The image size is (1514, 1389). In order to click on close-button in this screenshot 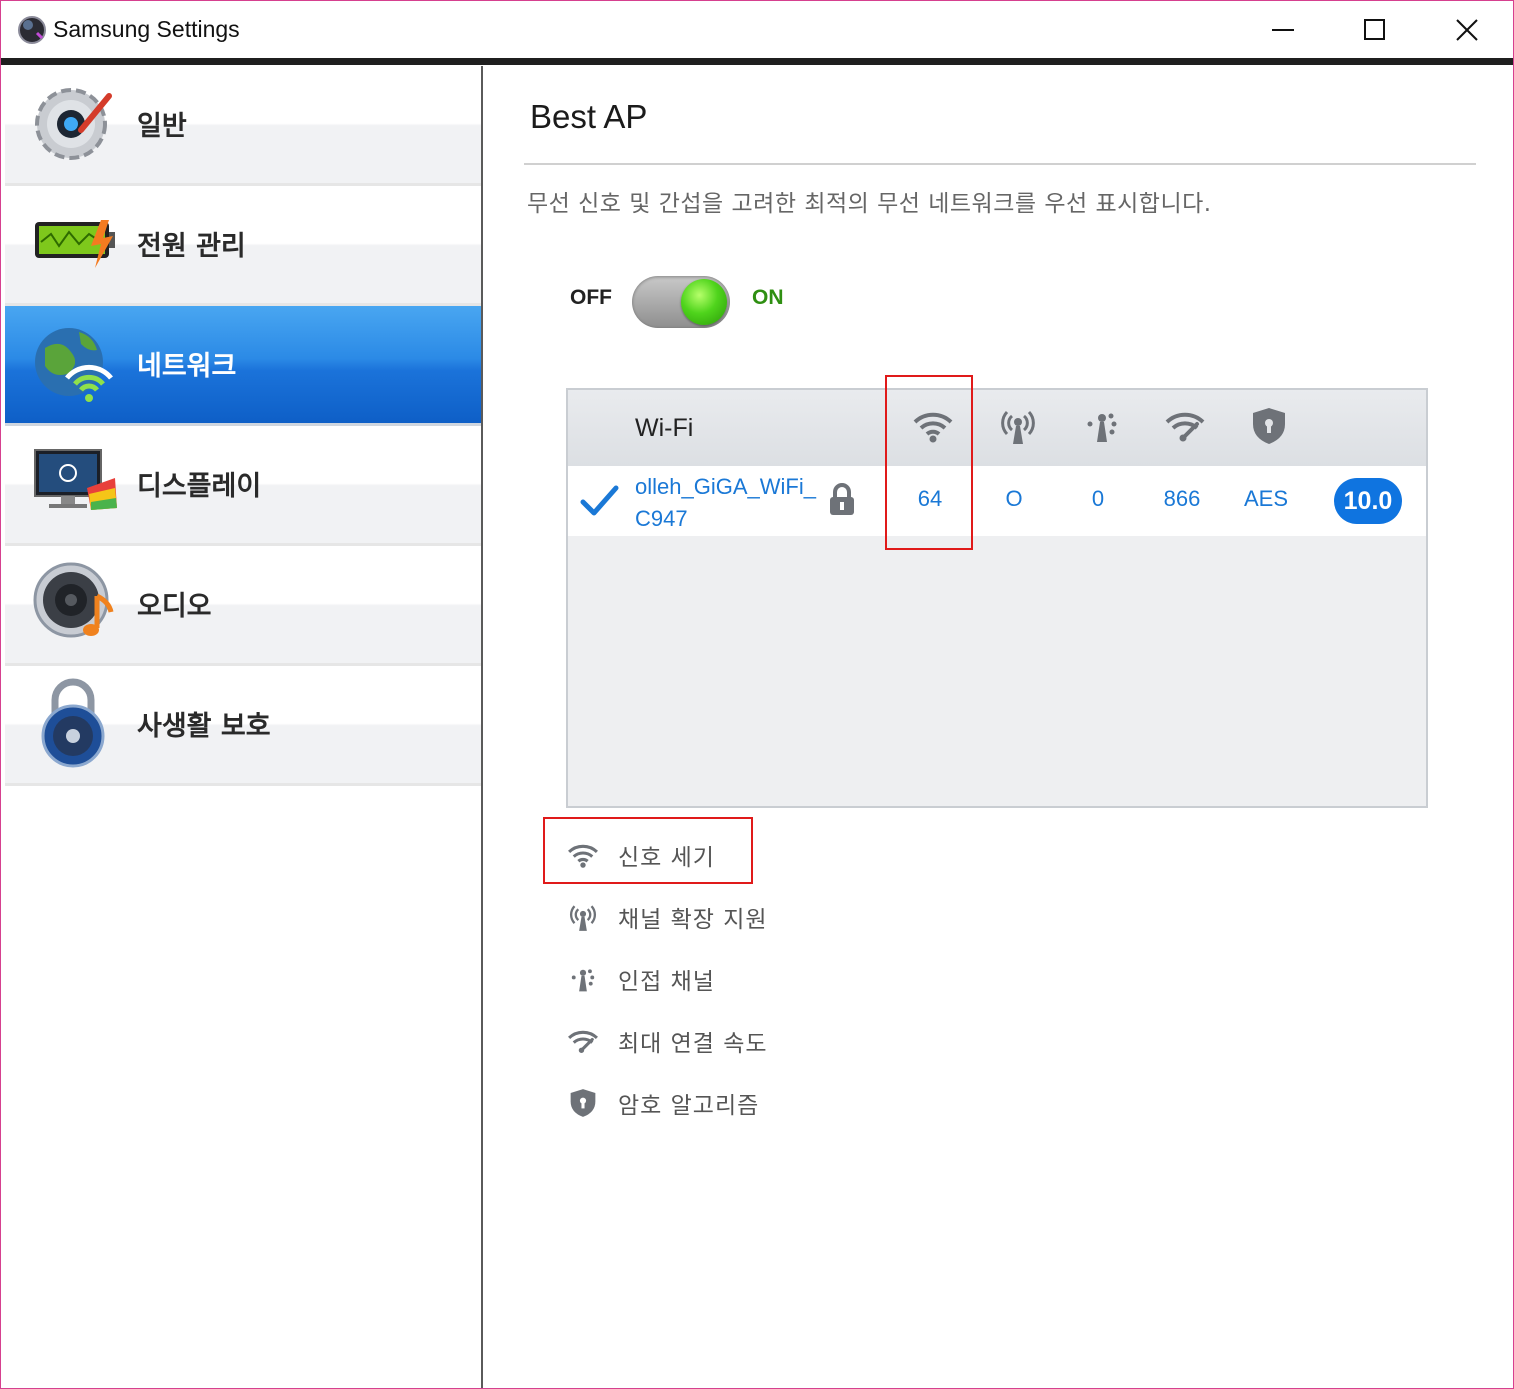, I will do `click(1467, 29)`.